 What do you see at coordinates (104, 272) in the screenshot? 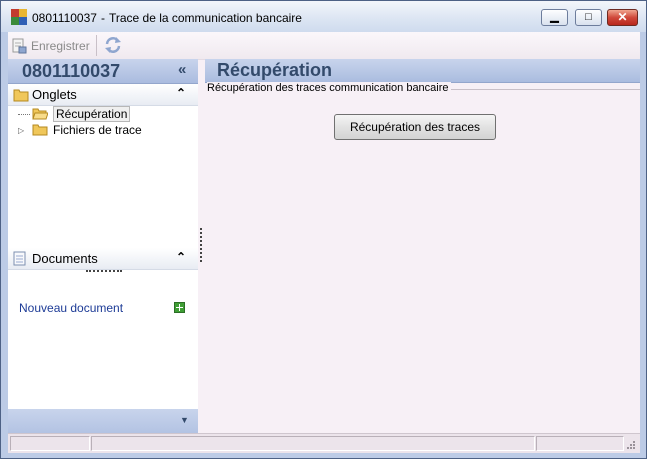
I see `panel-splitter-handle` at bounding box center [104, 272].